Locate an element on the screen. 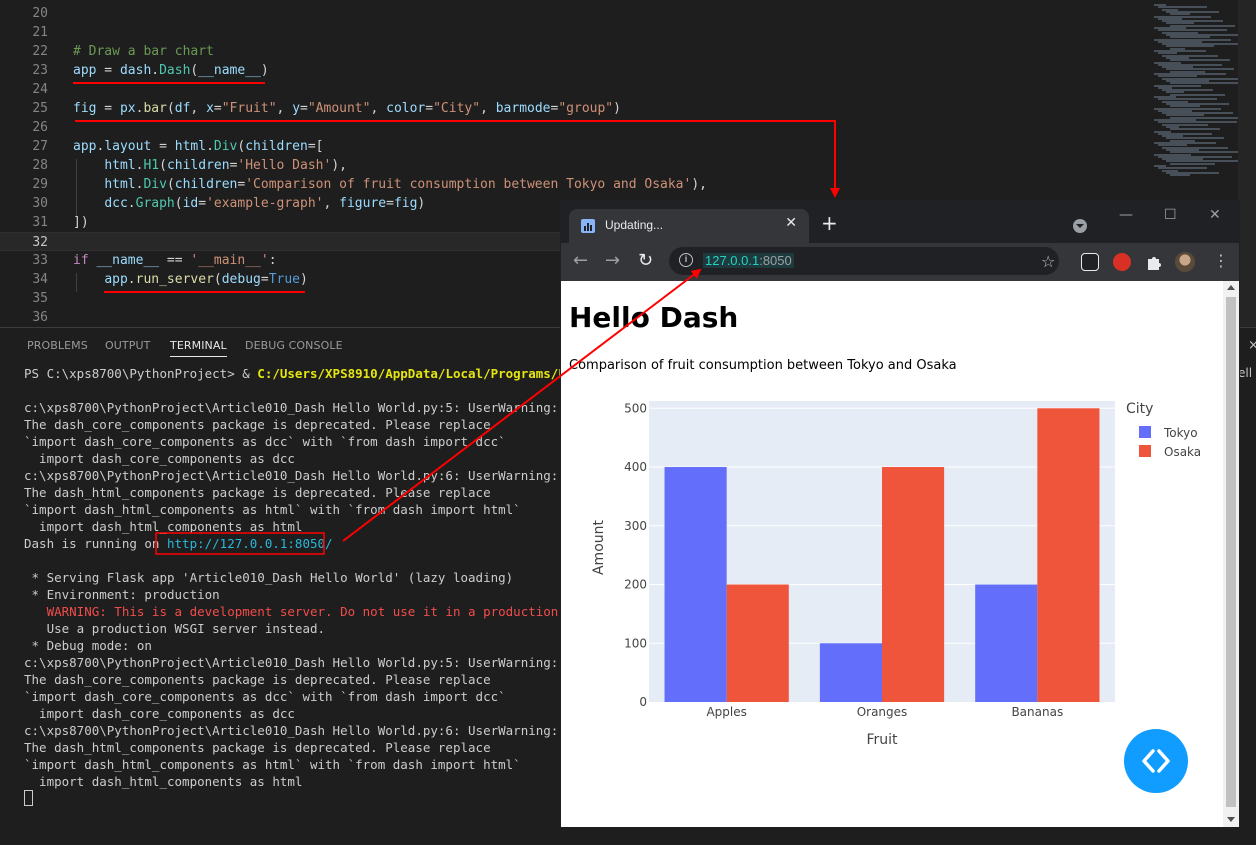  terminal-cursor is located at coordinates (28, 798).